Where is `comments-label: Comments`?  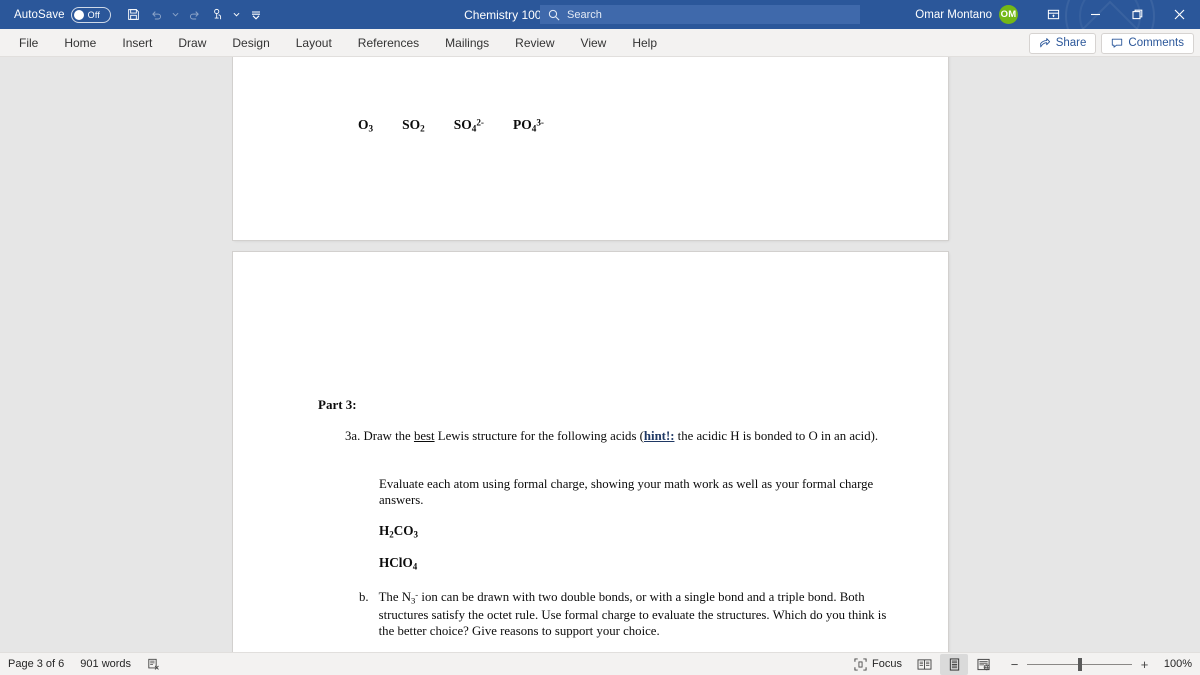 comments-label: Comments is located at coordinates (1156, 43).